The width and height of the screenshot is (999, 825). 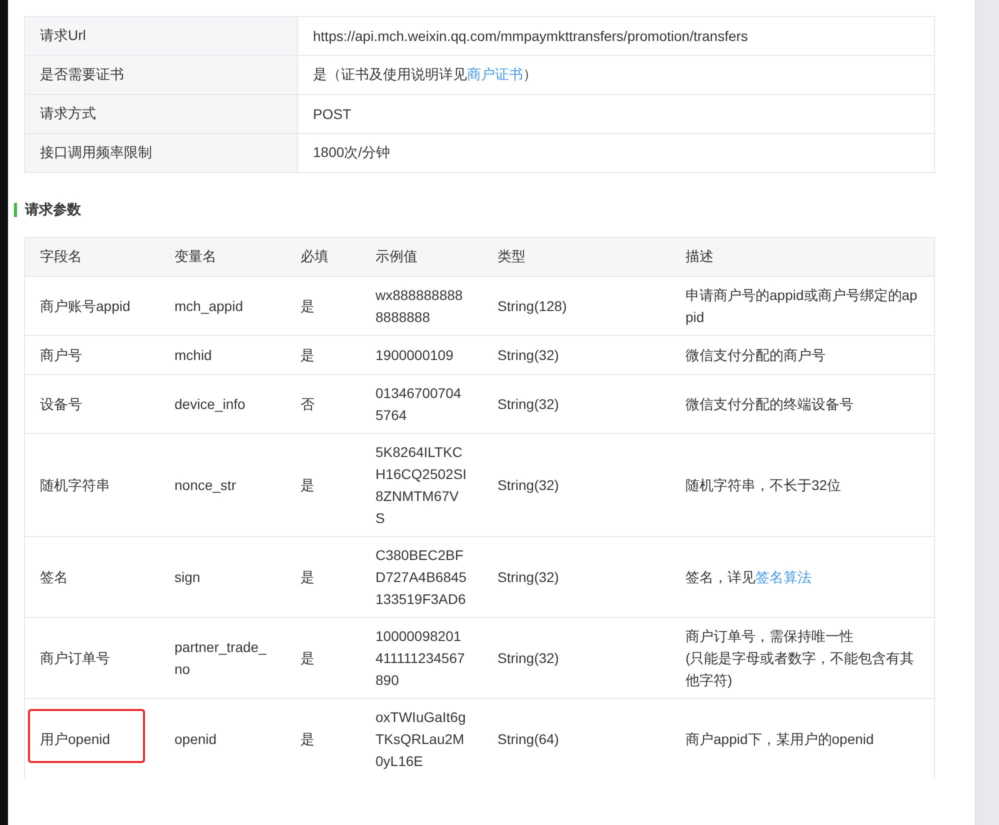 What do you see at coordinates (421, 355) in the screenshot?
I see `table-cell: 1900000109` at bounding box center [421, 355].